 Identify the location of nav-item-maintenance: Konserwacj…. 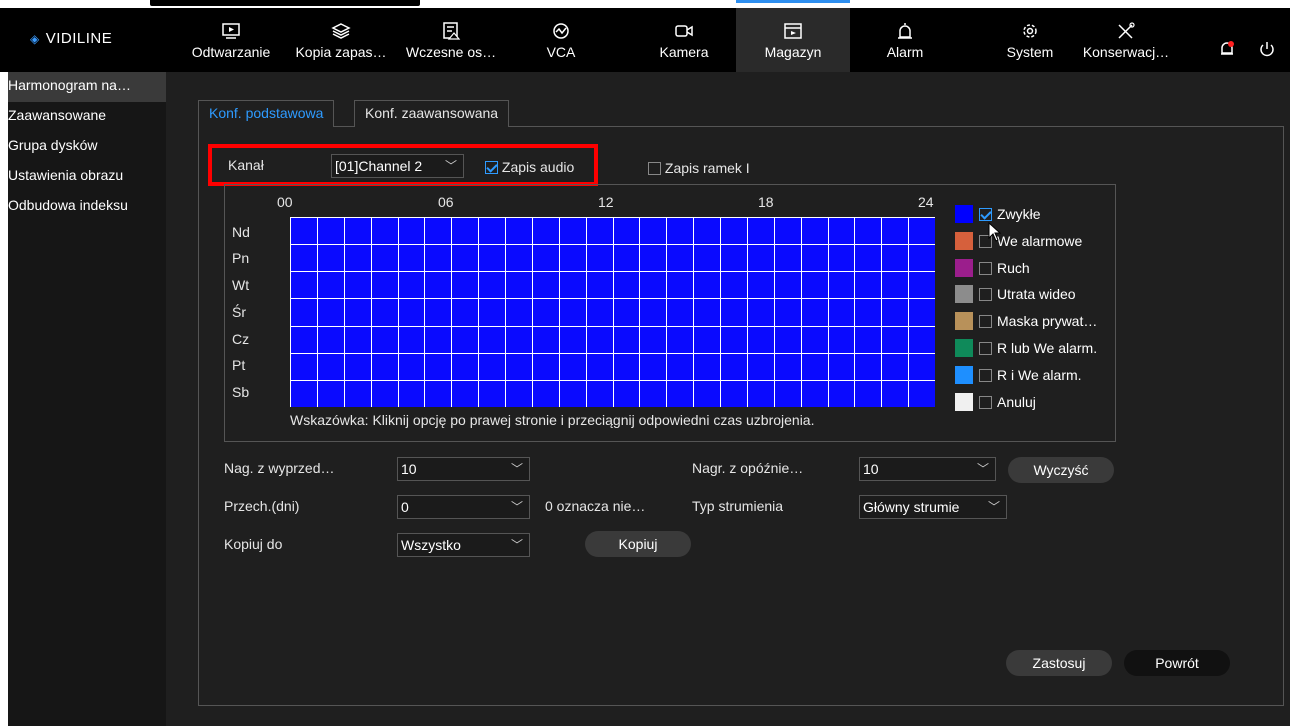
(1126, 40).